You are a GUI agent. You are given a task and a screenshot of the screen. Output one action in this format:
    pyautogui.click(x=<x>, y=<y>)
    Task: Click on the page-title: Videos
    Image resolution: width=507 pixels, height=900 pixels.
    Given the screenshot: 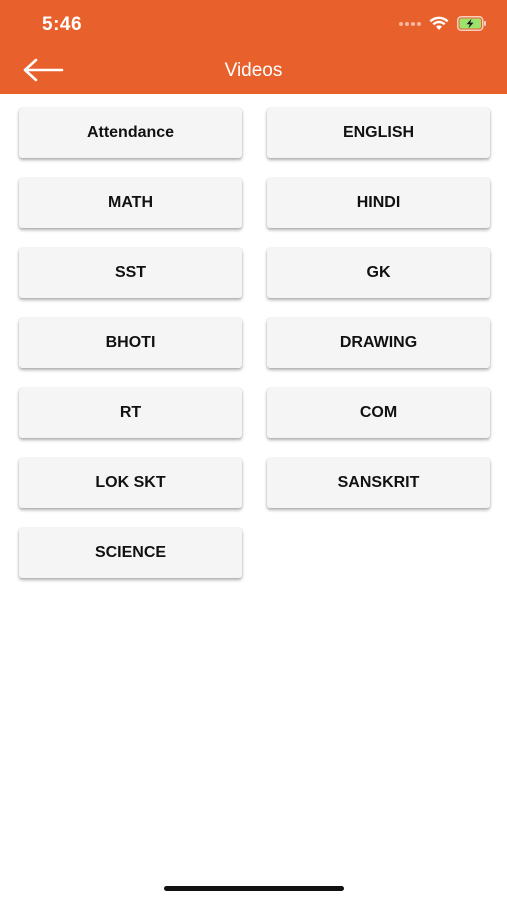 What is the action you would take?
    pyautogui.click(x=253, y=70)
    